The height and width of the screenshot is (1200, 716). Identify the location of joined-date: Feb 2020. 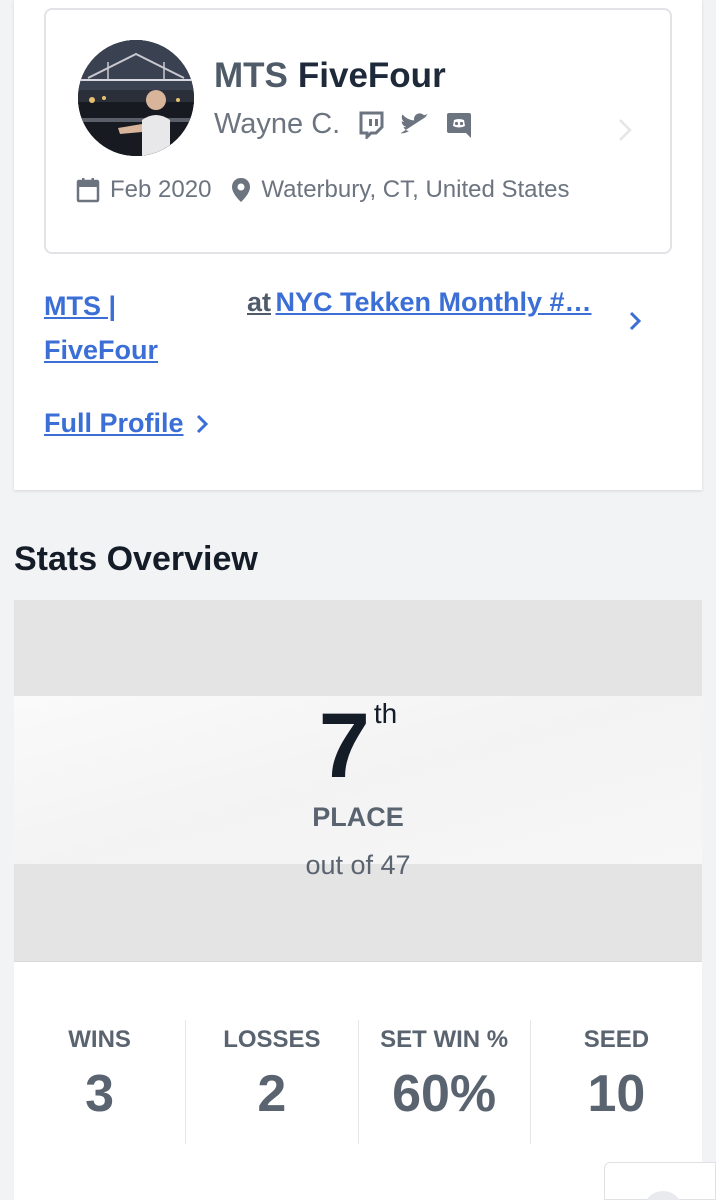
(161, 189).